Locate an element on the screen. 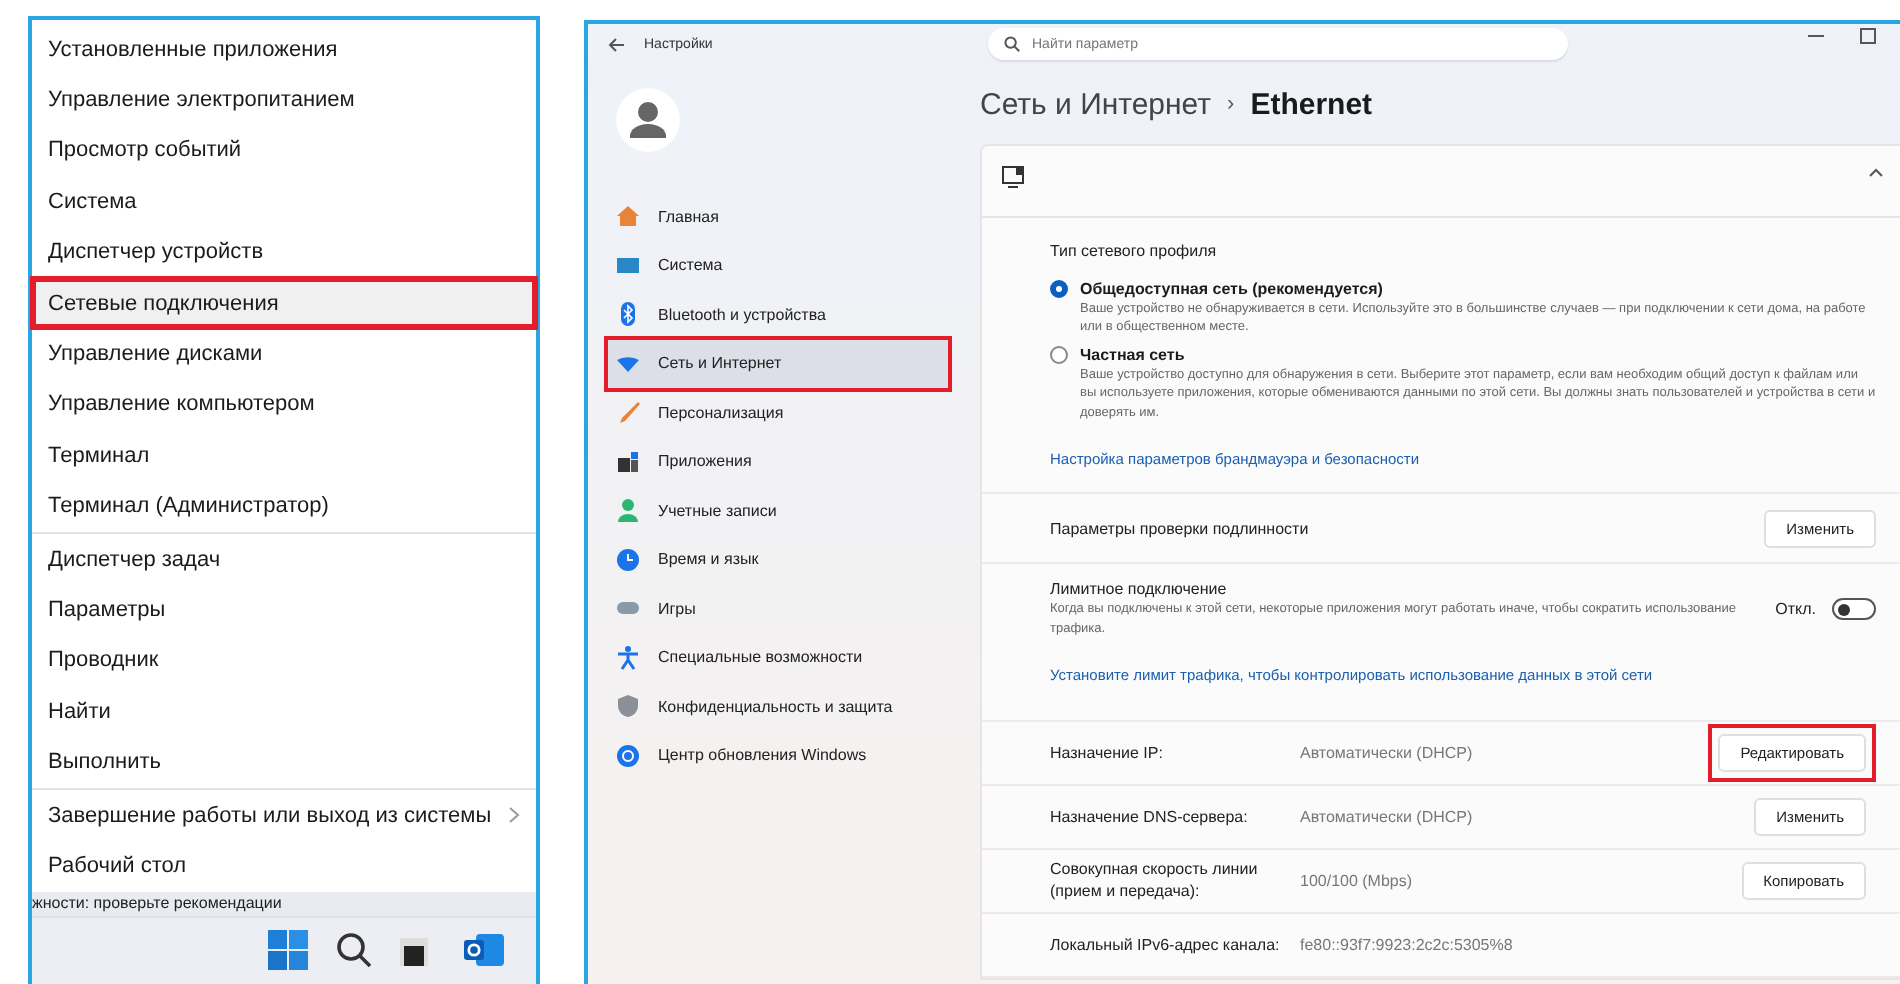 The image size is (1900, 984). nav-item: Bluetooth и устройства is located at coordinates (778, 314).